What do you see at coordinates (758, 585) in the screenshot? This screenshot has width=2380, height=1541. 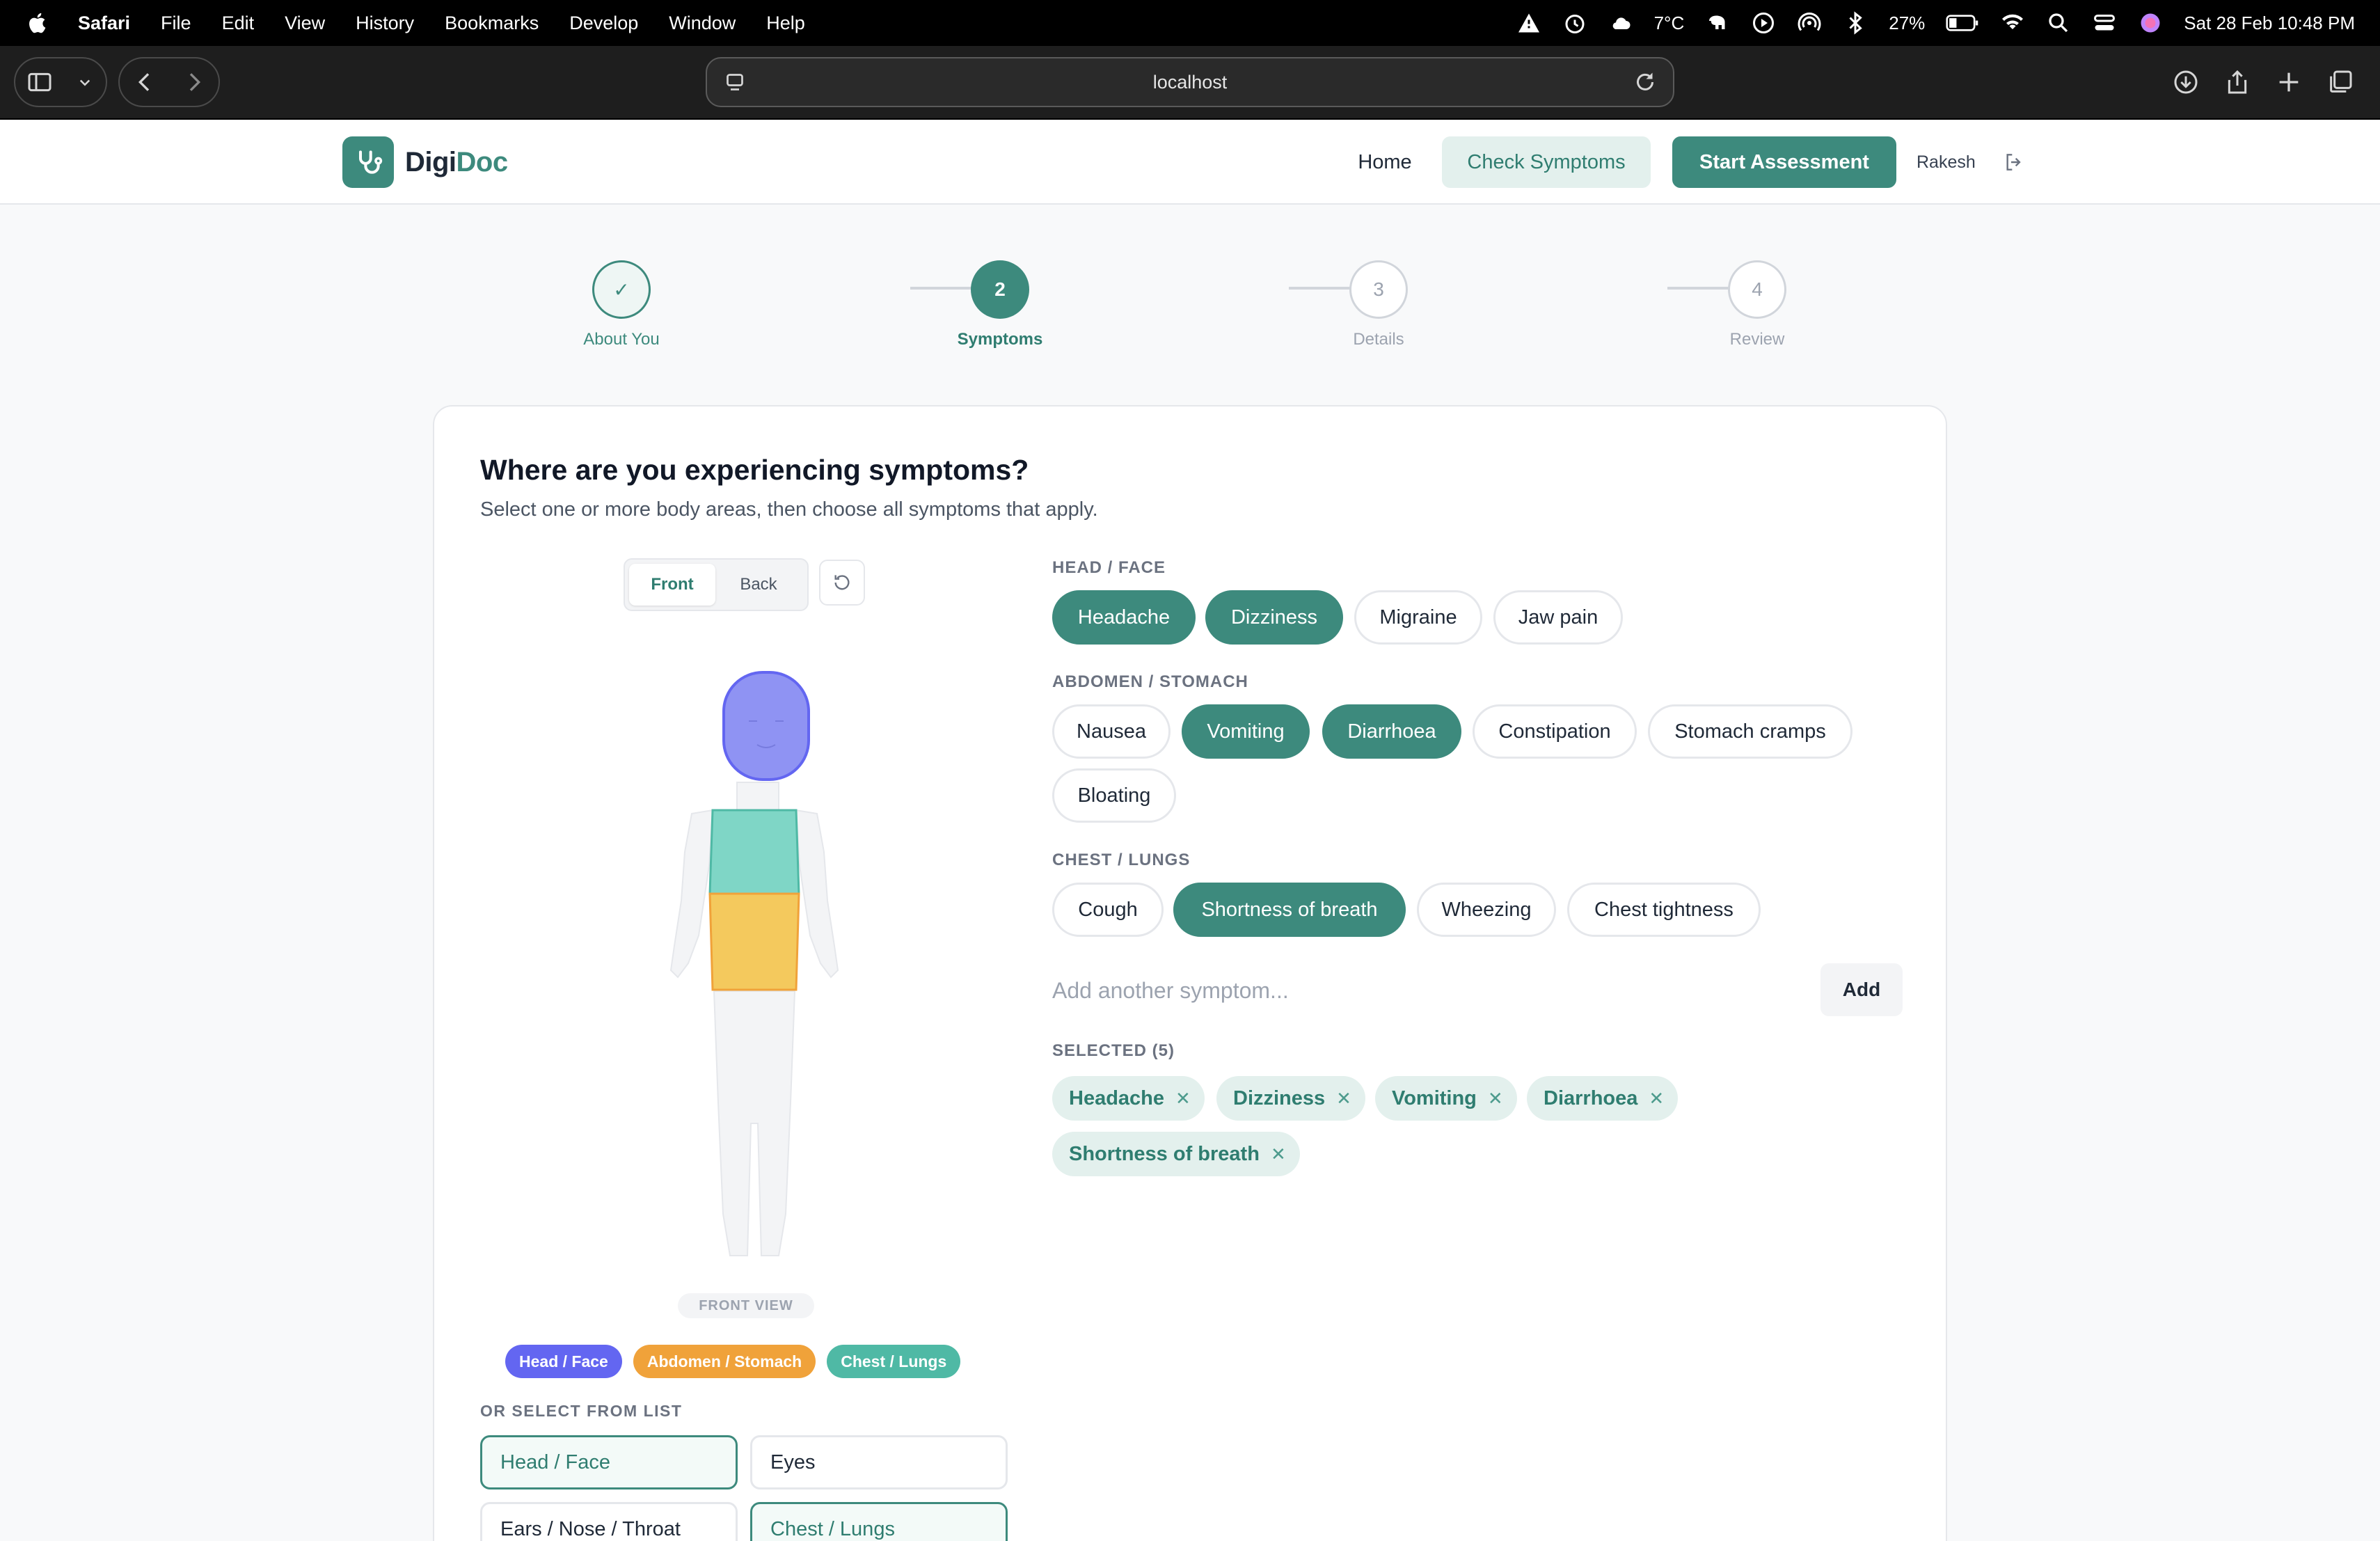 I see `back-view-button: Back` at bounding box center [758, 585].